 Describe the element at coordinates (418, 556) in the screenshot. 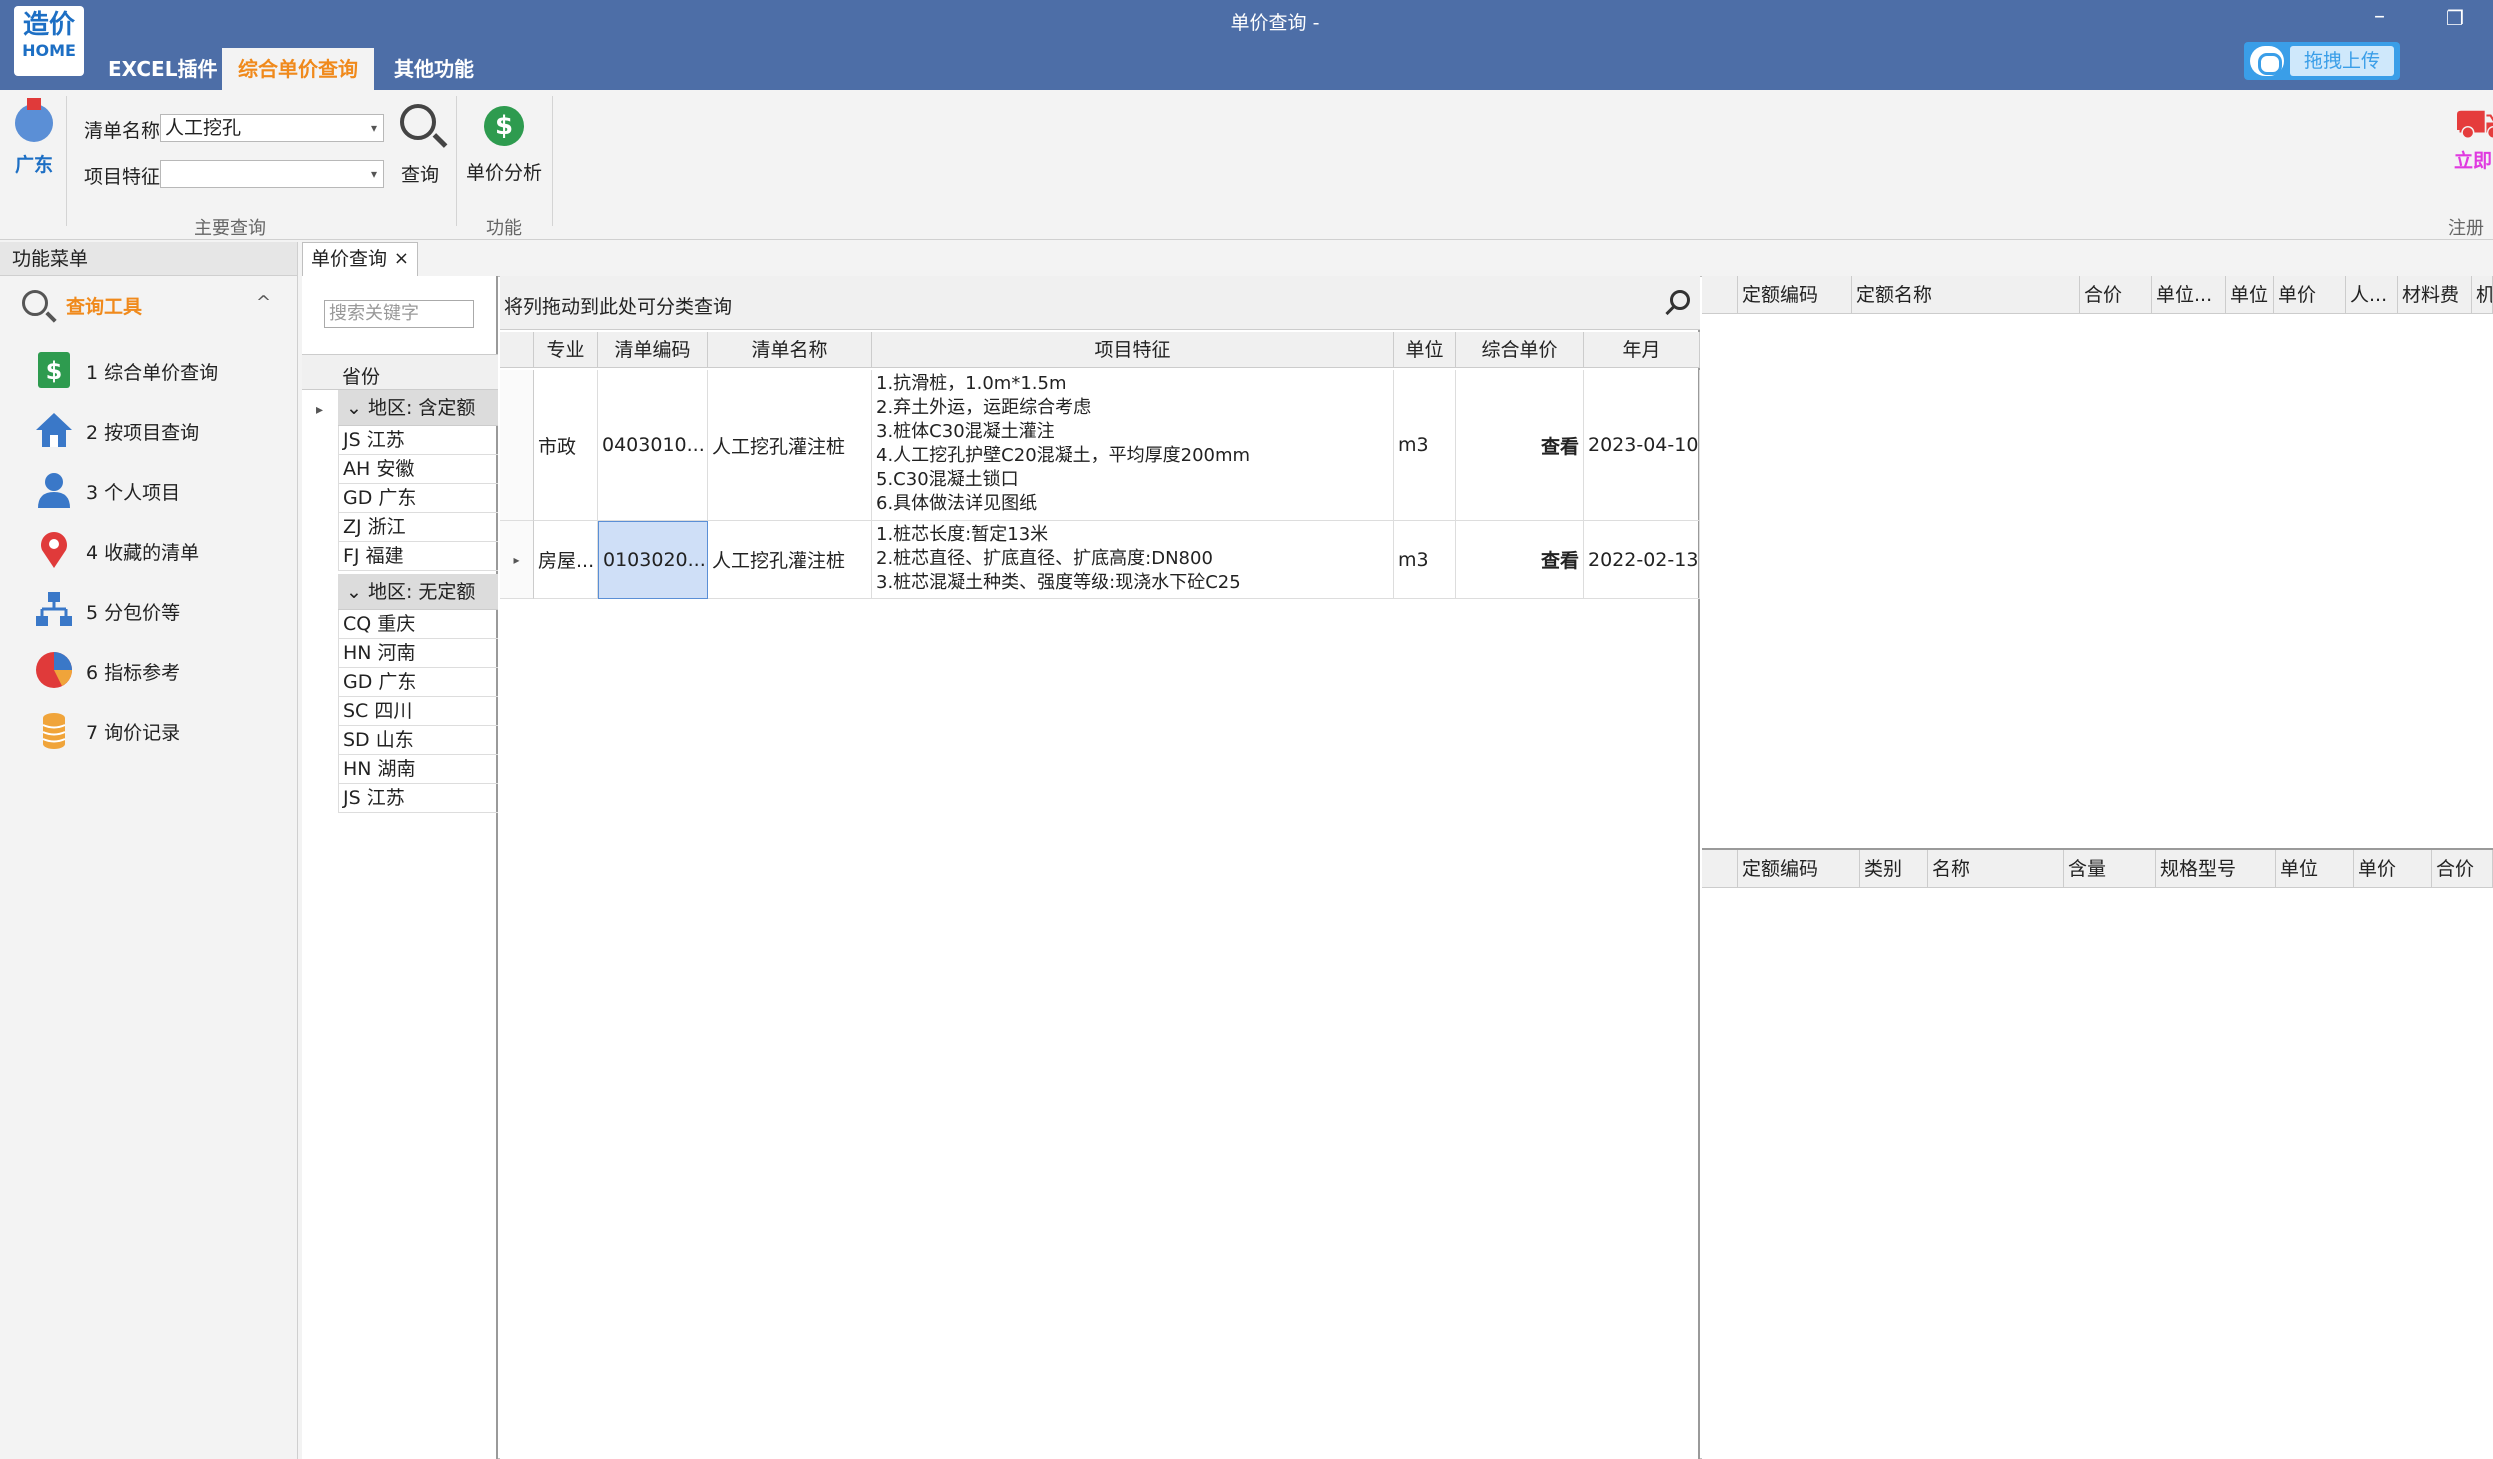

I see `province-row: FJ 福建` at that location.